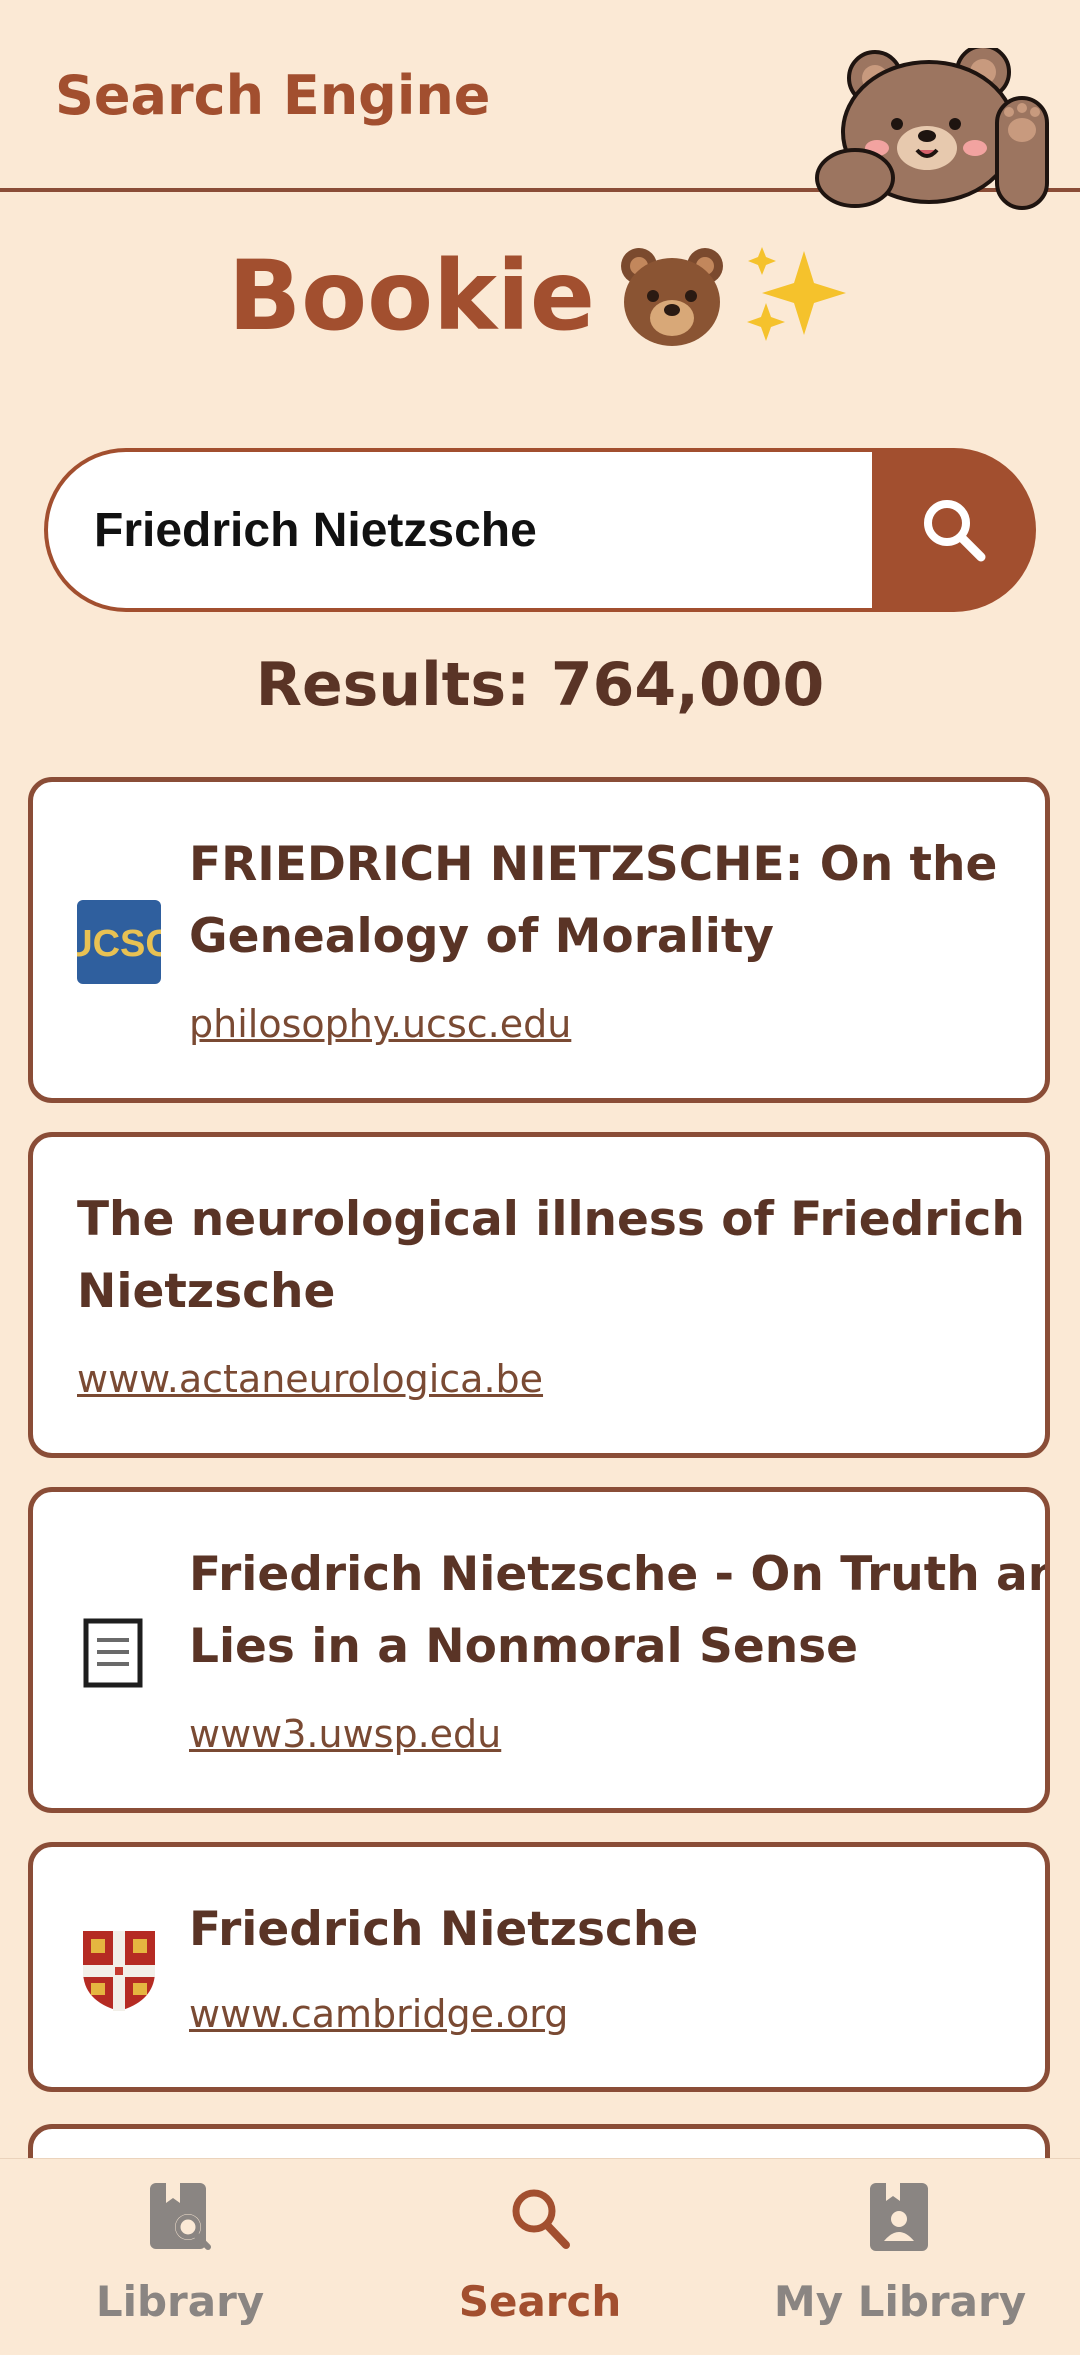 Image resolution: width=1080 pixels, height=2355 pixels. What do you see at coordinates (180, 2216) in the screenshot?
I see `library-search-icon` at bounding box center [180, 2216].